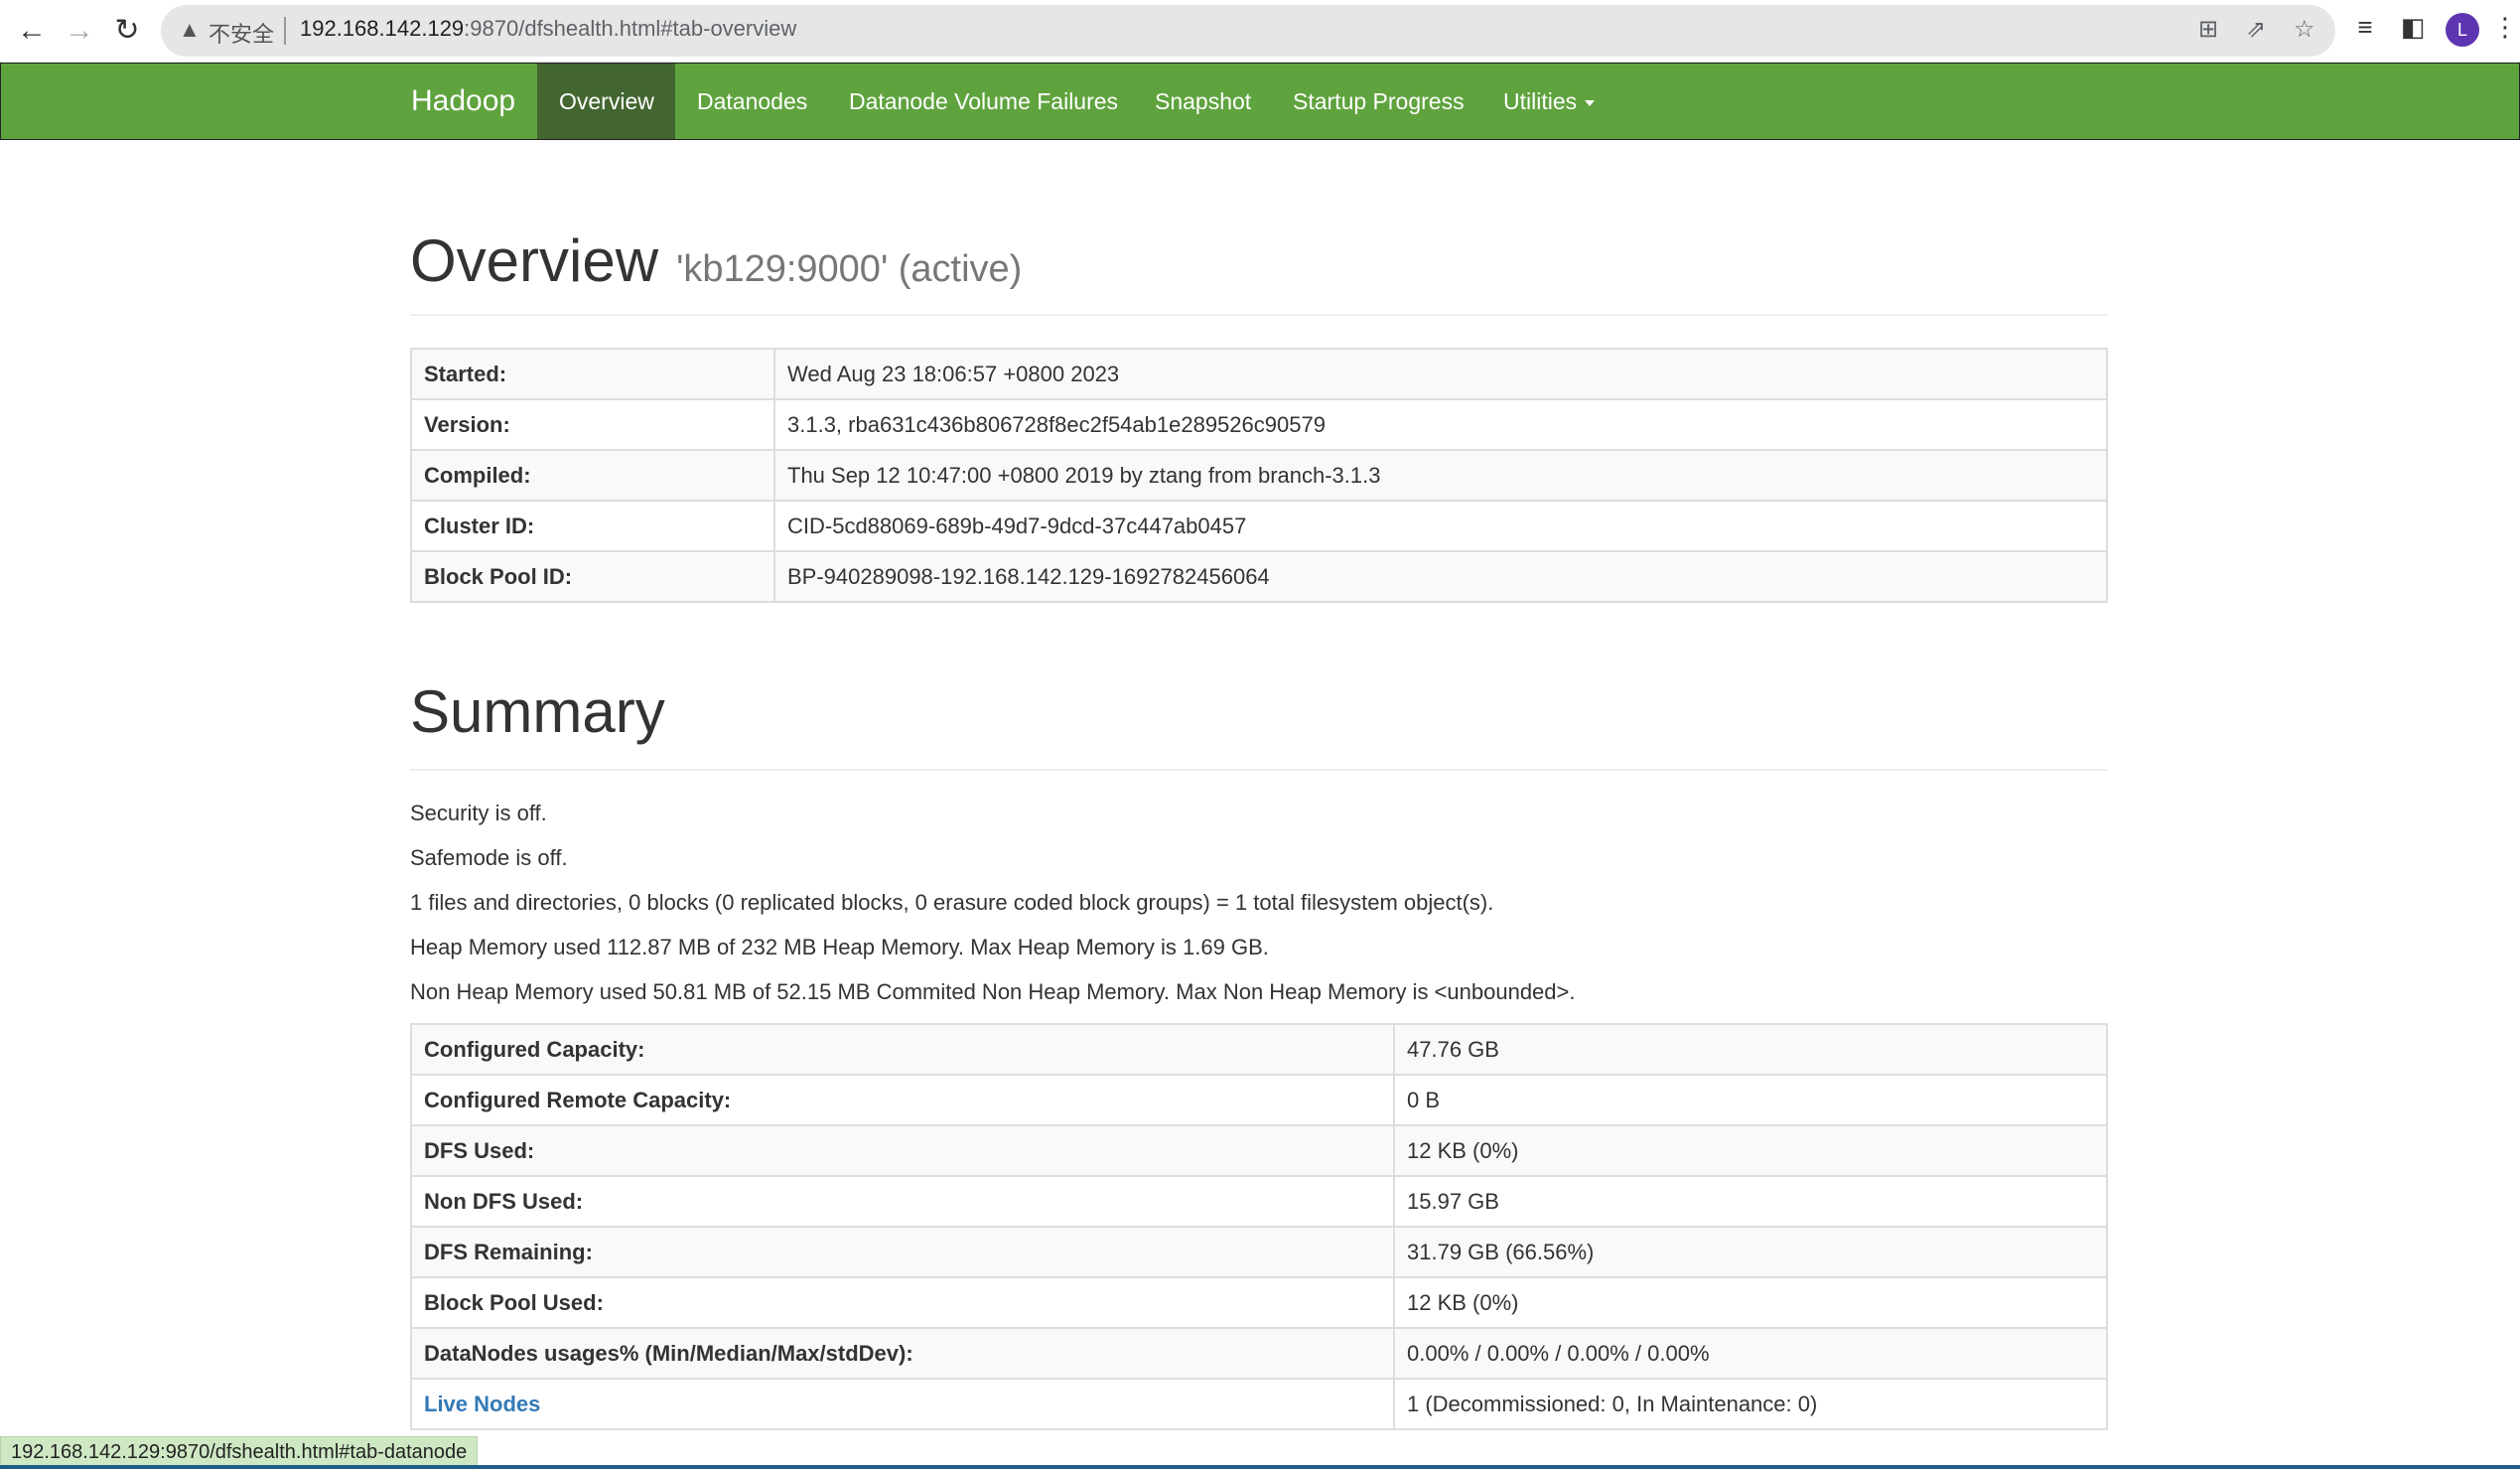 The image size is (2520, 1469). Describe the element at coordinates (463, 101) in the screenshot. I see `brand-logo: Hadoop` at that location.